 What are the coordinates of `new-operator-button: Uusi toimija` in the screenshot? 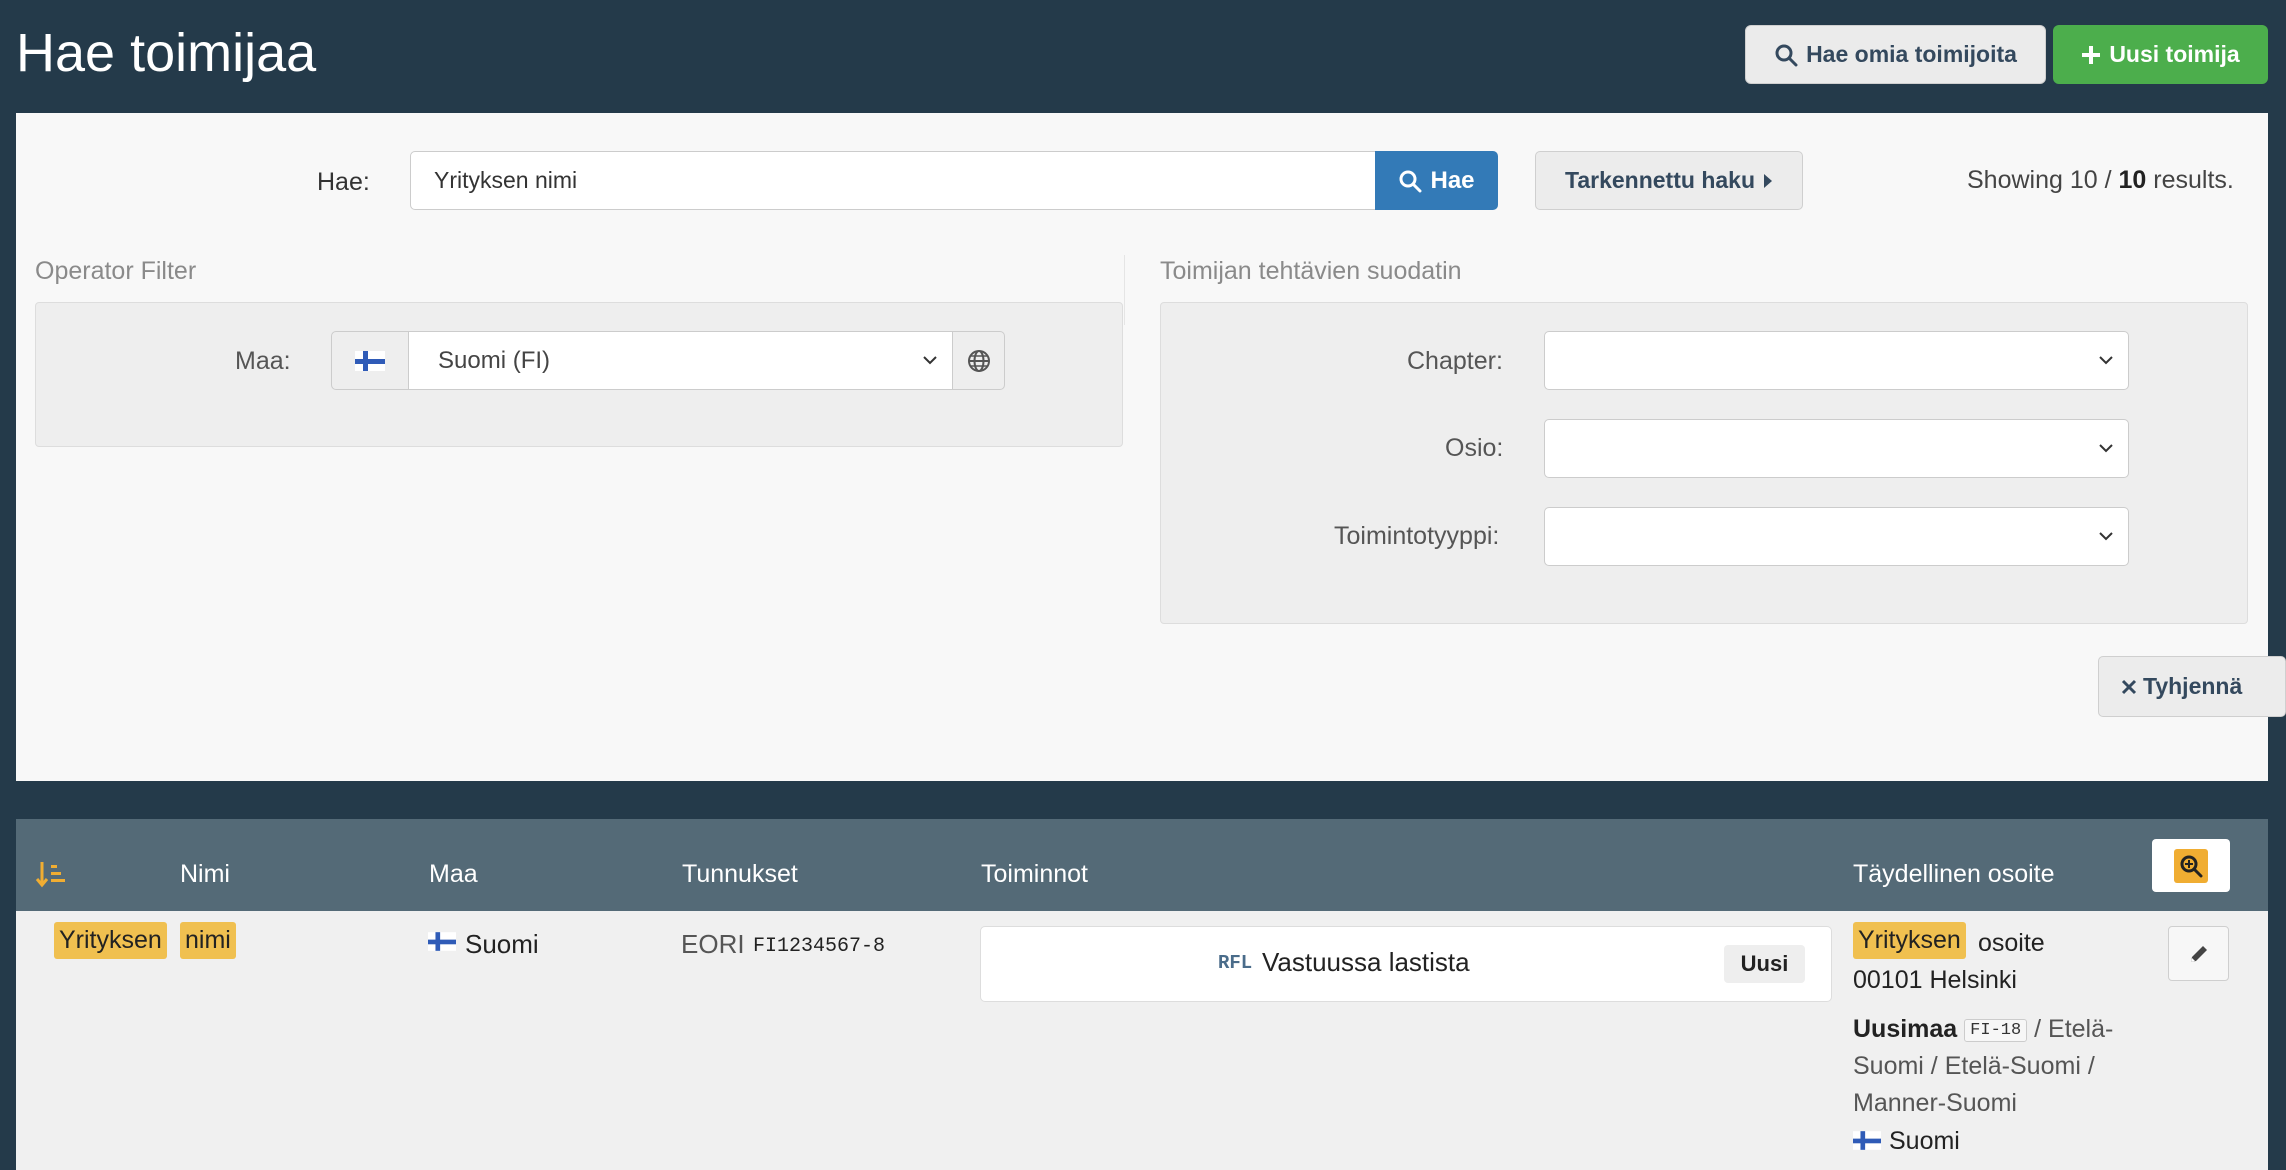 It's located at (2160, 54).